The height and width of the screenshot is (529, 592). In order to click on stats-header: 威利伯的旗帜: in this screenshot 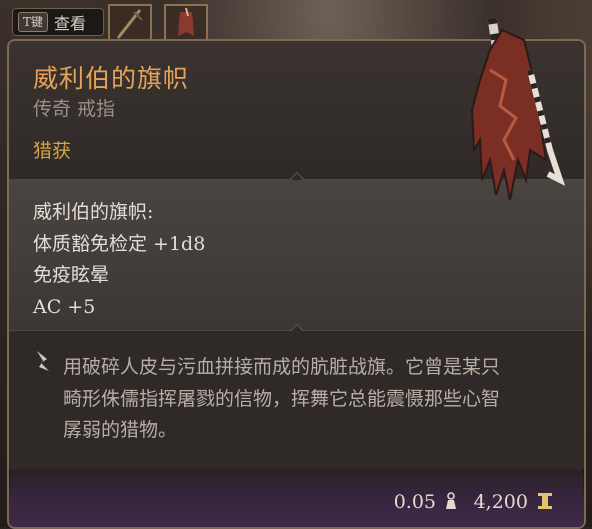, I will do `click(93, 212)`.